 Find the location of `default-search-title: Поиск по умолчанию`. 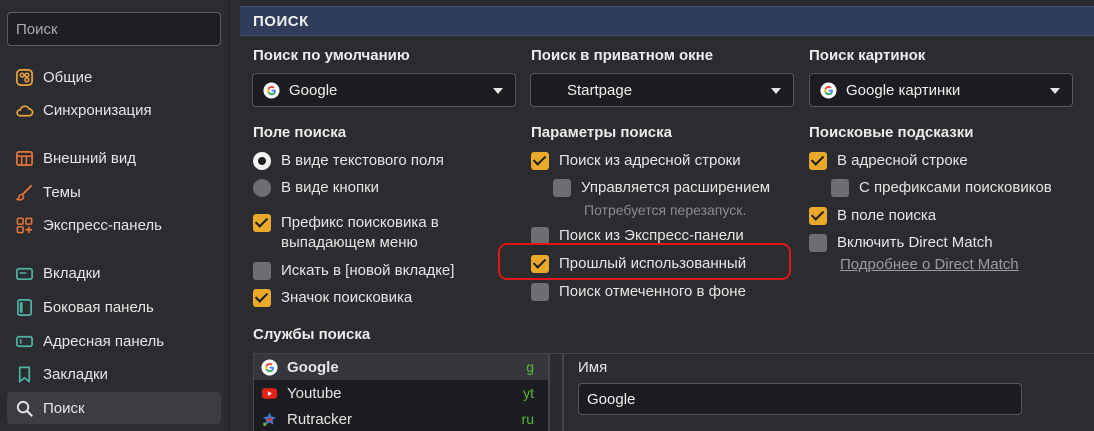

default-search-title: Поиск по умолчанию is located at coordinates (331, 55).